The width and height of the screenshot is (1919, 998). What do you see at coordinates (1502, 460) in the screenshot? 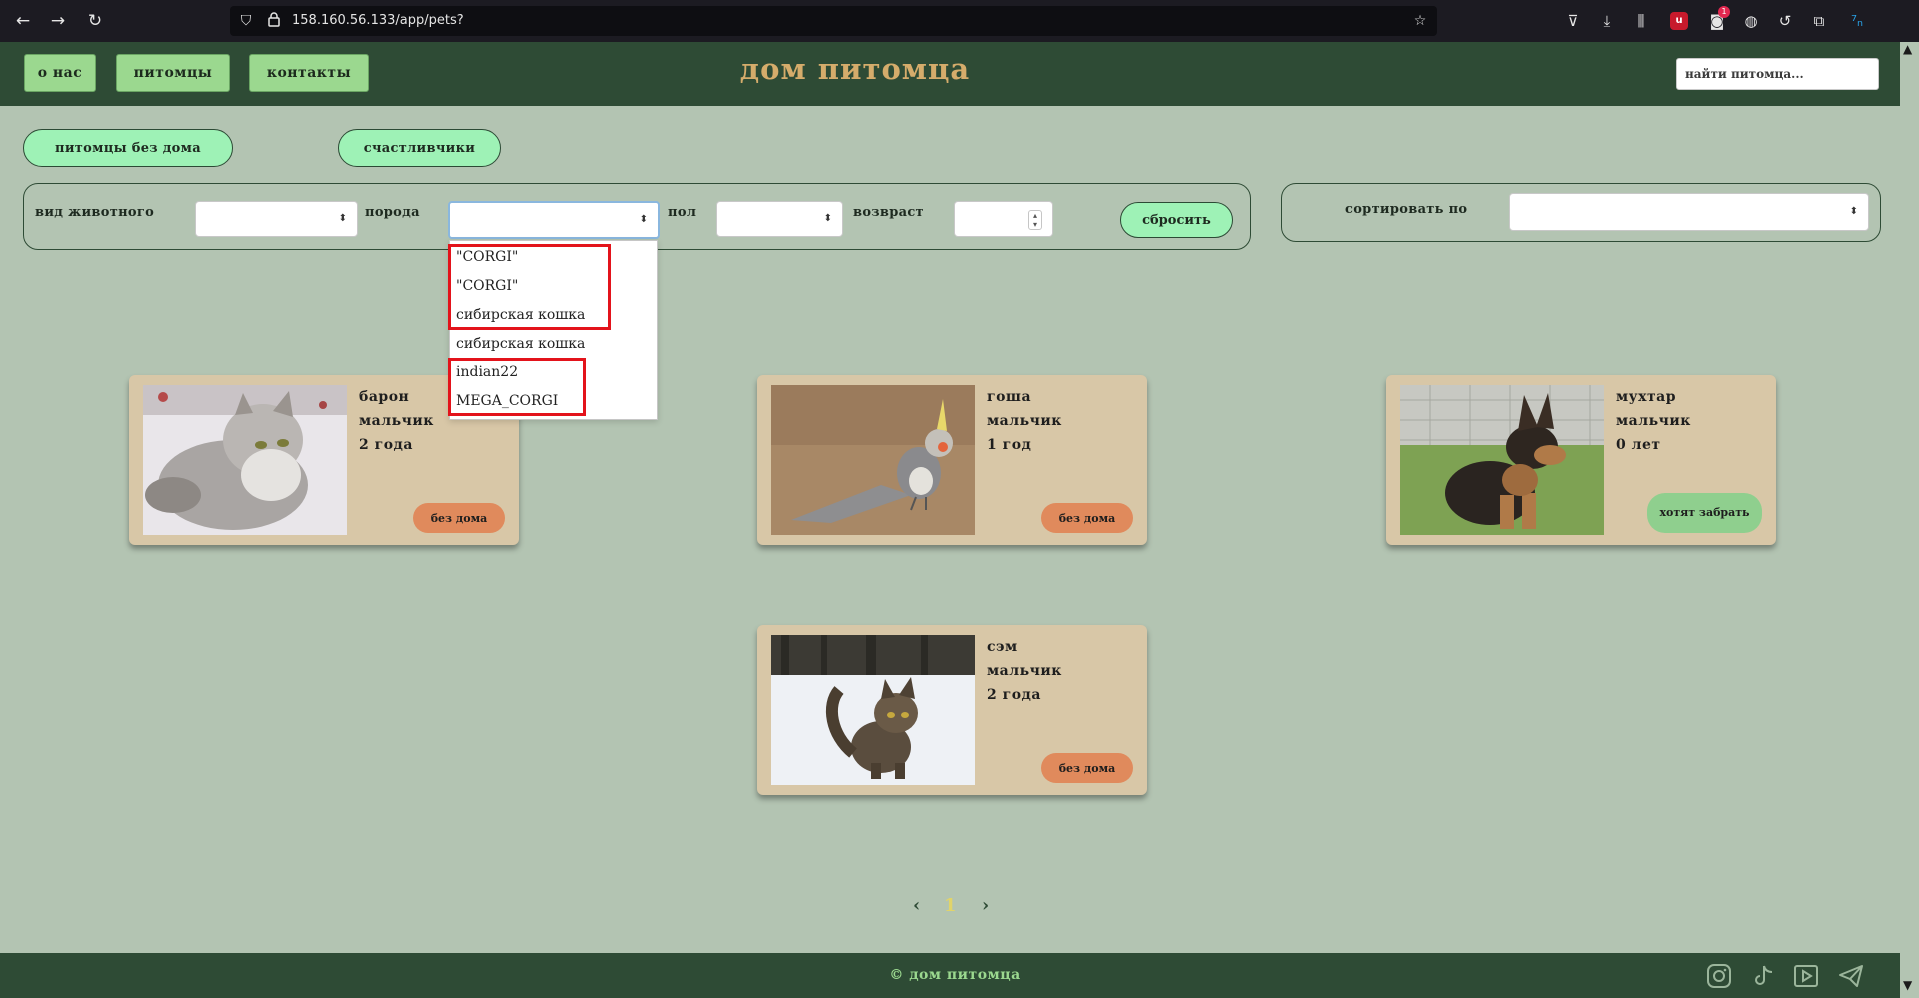
I see `german-shepherd-puppy-photo` at bounding box center [1502, 460].